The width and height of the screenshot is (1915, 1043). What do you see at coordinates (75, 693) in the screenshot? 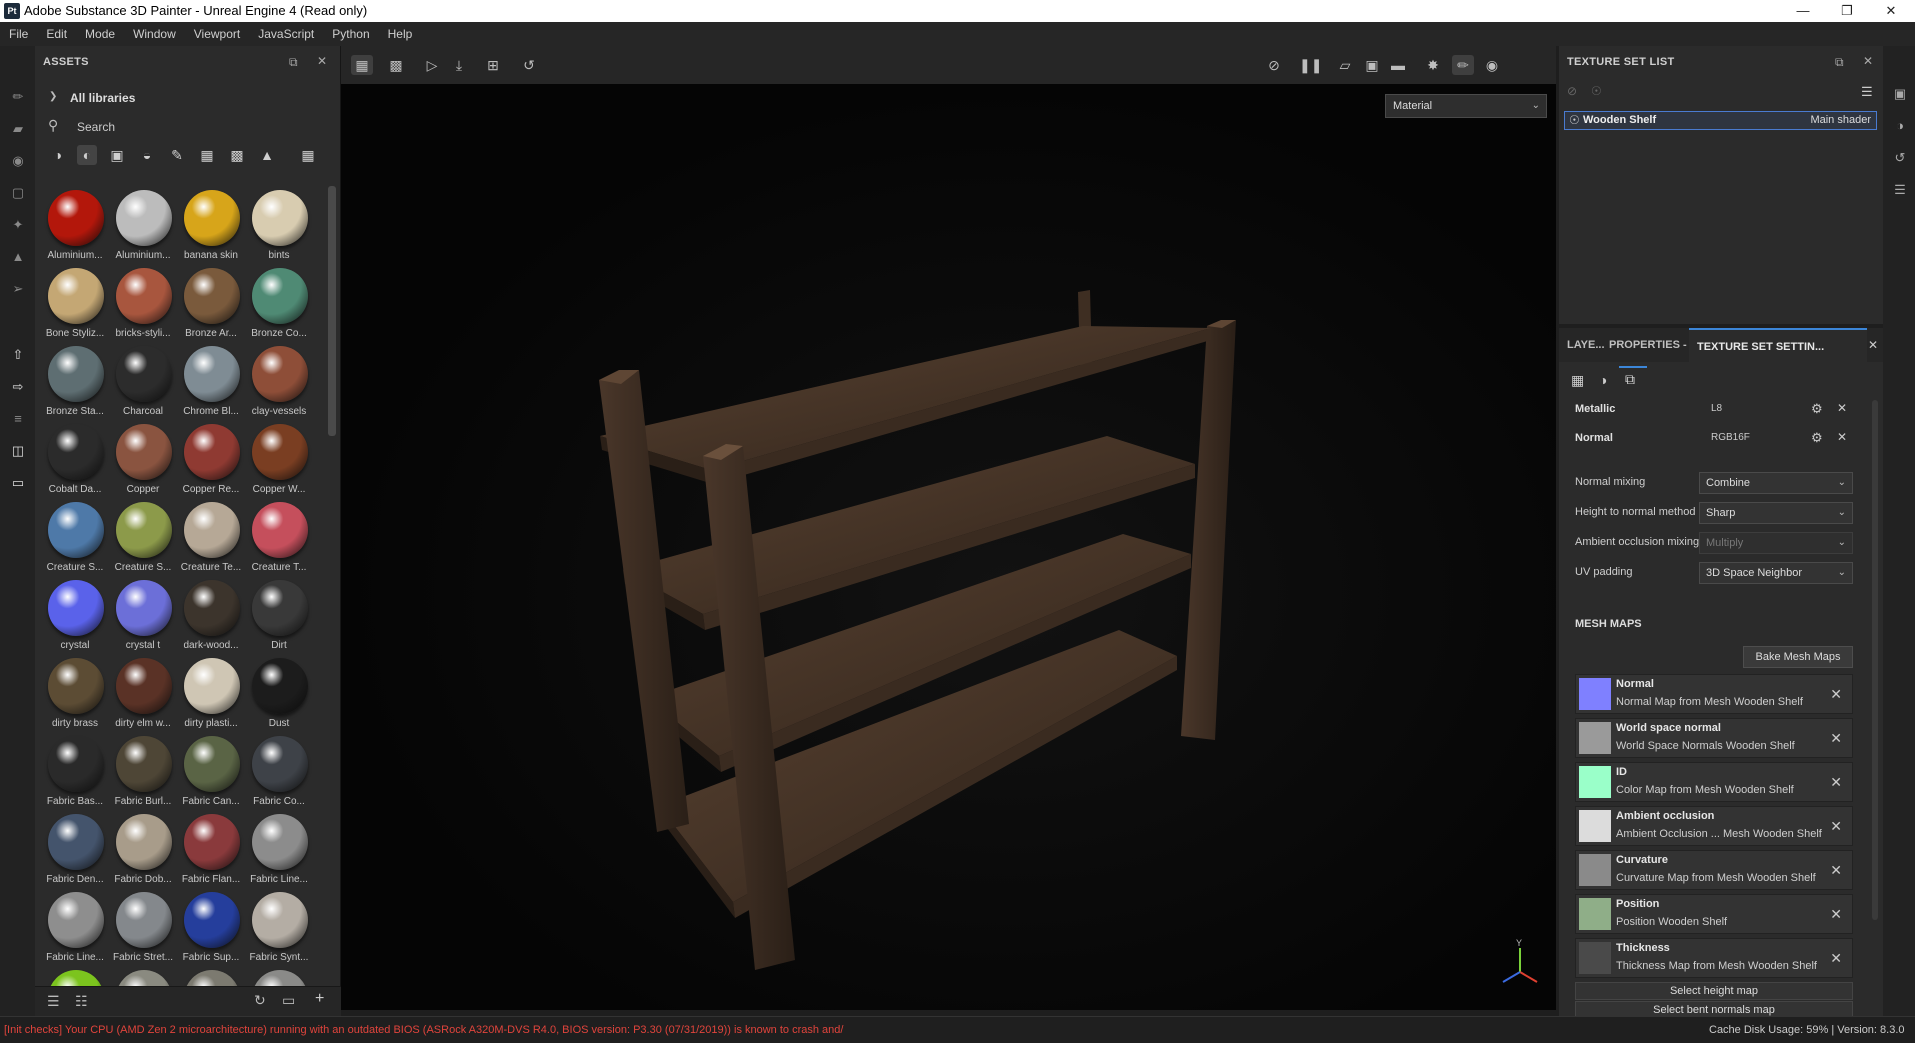
I see `asset-item: dirty brass` at bounding box center [75, 693].